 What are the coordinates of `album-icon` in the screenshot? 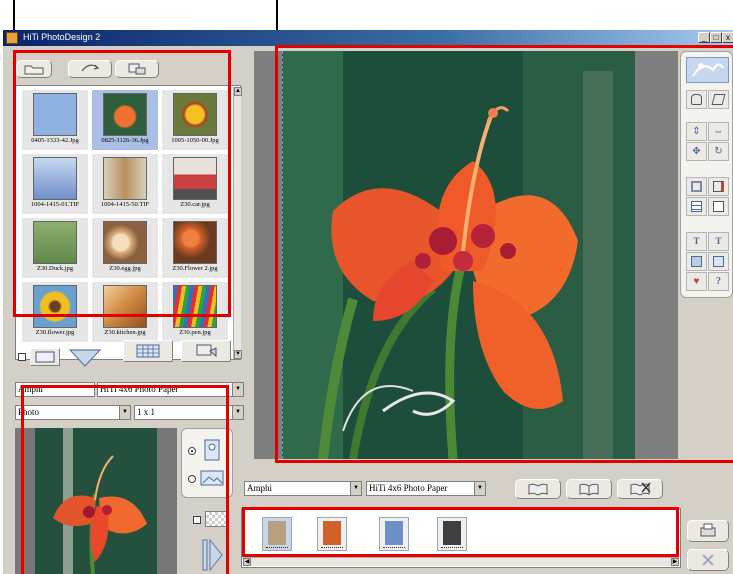 It's located at (538, 489).